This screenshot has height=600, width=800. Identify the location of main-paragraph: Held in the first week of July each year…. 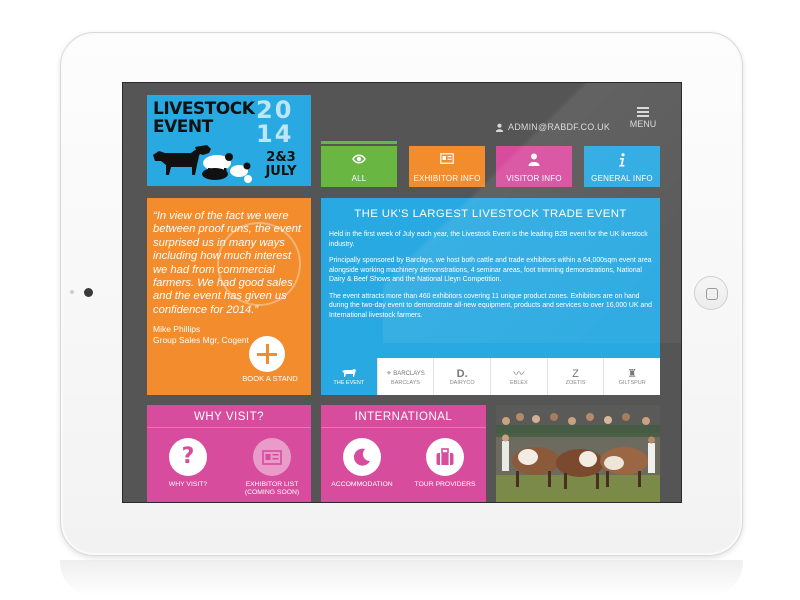
(488, 239).